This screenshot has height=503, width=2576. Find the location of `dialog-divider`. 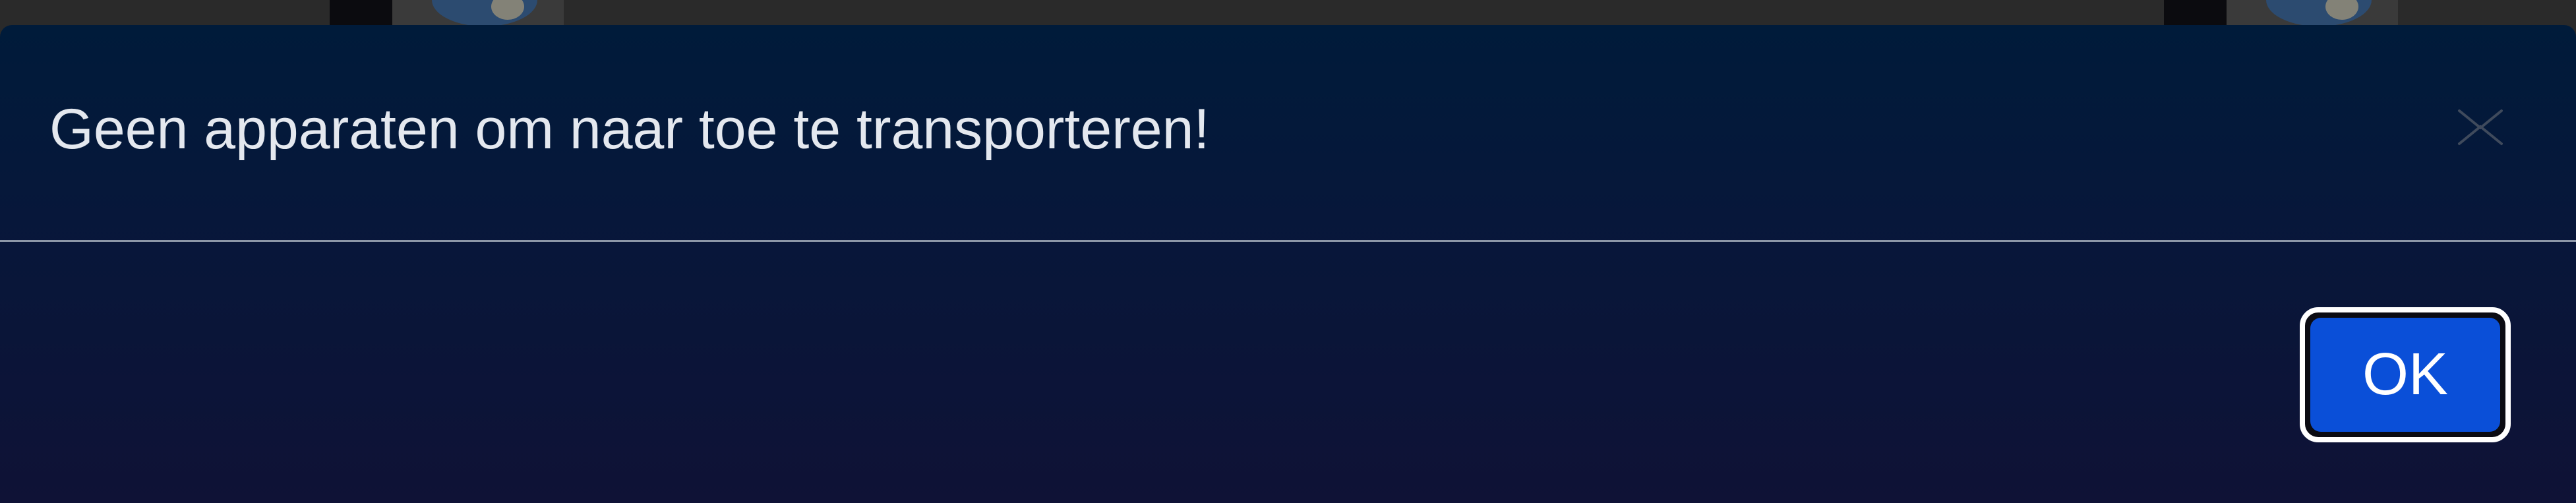

dialog-divider is located at coordinates (1288, 241).